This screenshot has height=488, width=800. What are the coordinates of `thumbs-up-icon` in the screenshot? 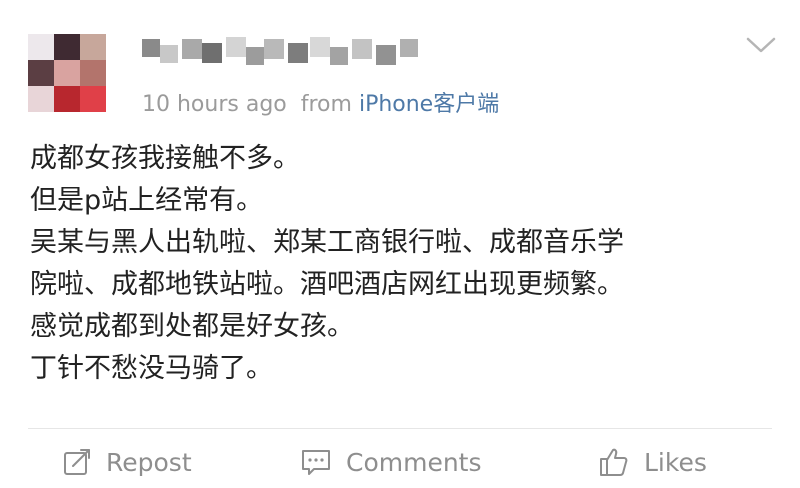 It's located at (614, 462).